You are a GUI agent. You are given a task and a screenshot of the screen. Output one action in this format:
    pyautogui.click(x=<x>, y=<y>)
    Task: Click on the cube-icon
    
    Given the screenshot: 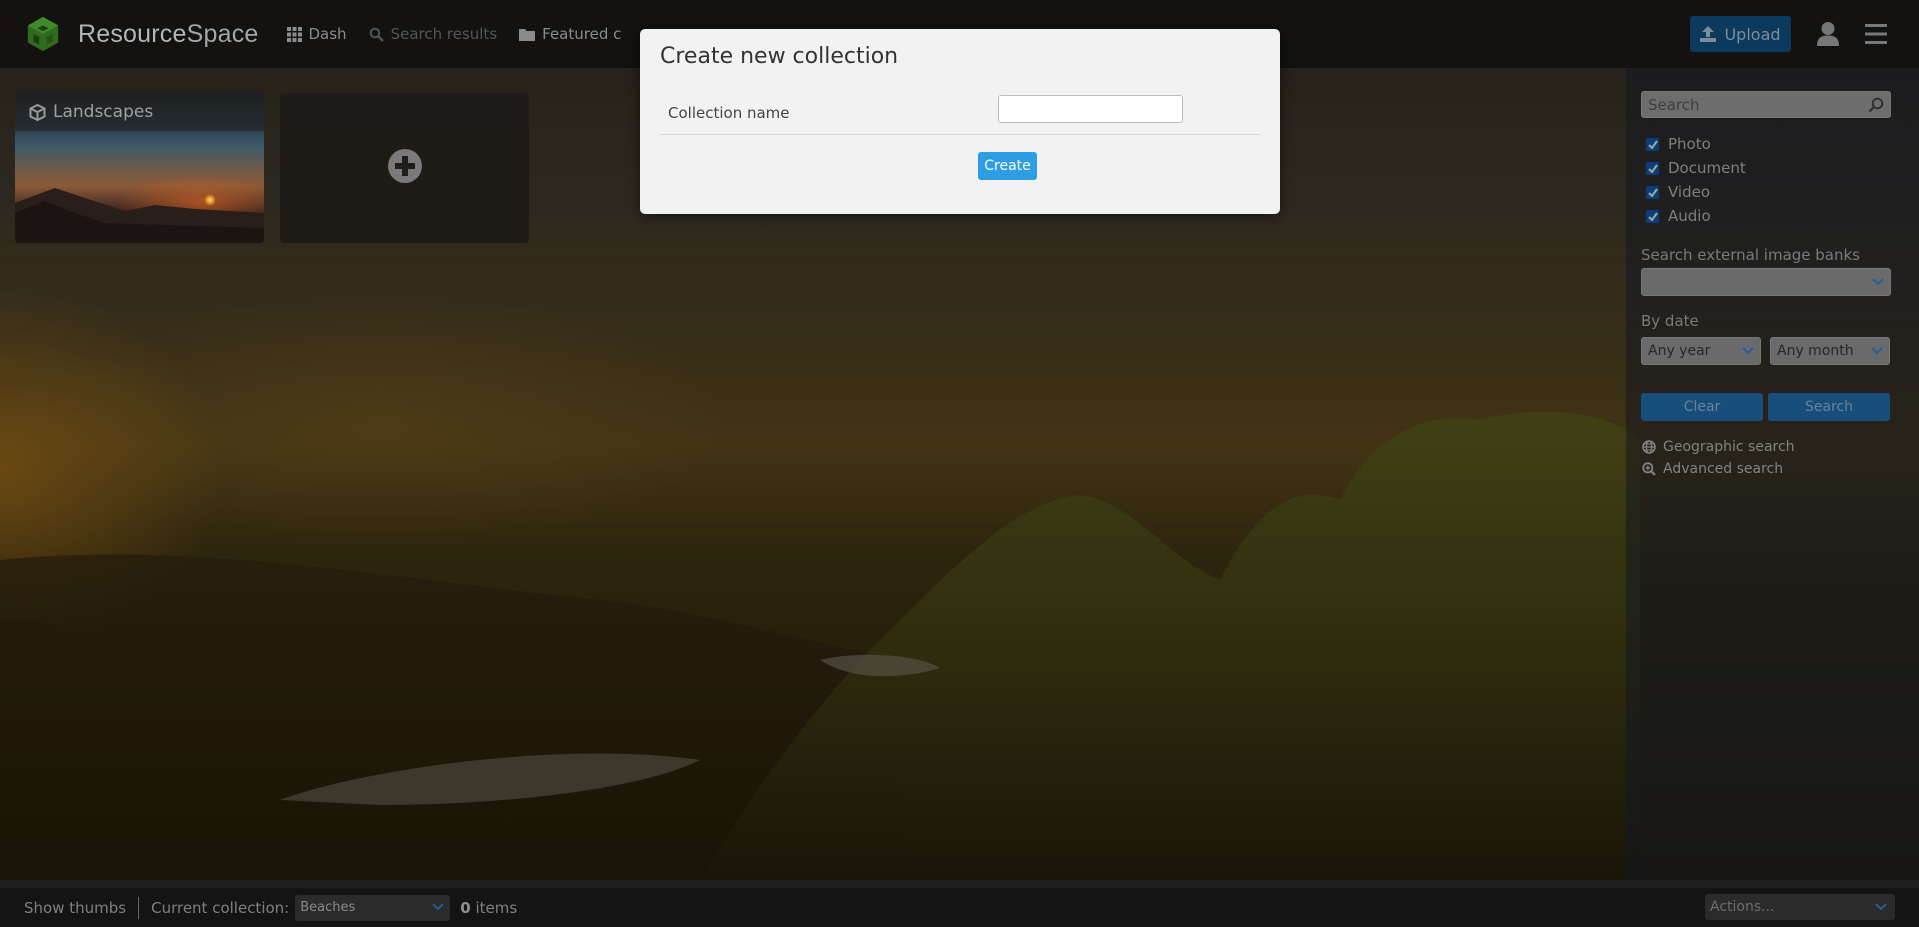 What is the action you would take?
    pyautogui.click(x=37, y=112)
    